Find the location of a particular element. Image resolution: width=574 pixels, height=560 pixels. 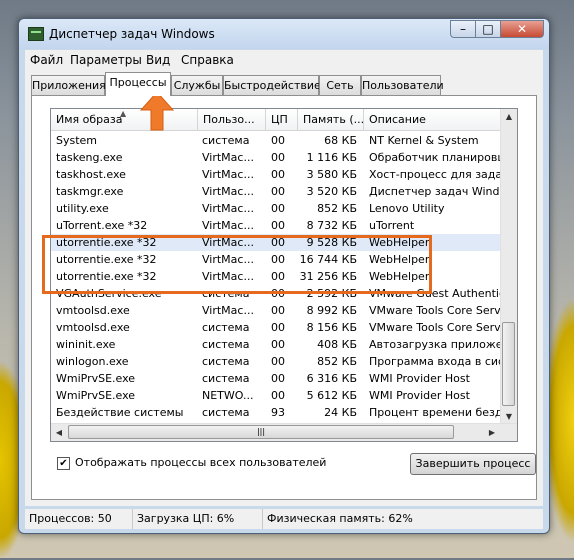

show-all-processes-label: Отображать процессы всех пользователей is located at coordinates (201, 462).